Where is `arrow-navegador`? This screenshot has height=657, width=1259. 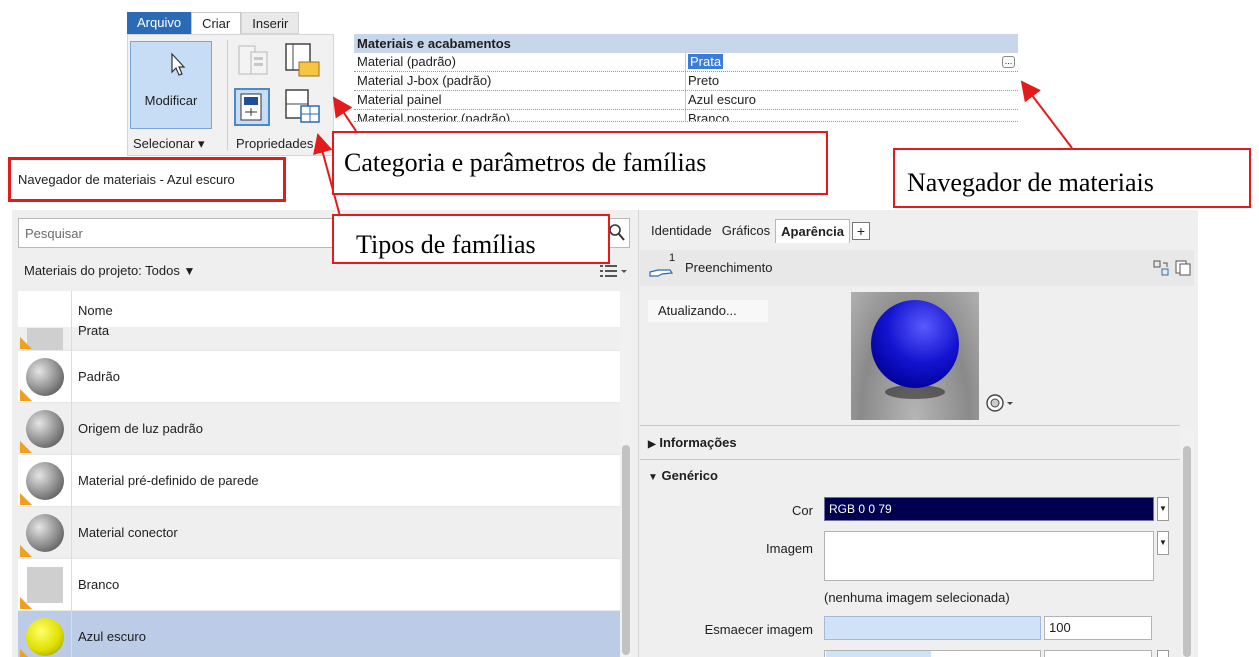 arrow-navegador is located at coordinates (1046, 114).